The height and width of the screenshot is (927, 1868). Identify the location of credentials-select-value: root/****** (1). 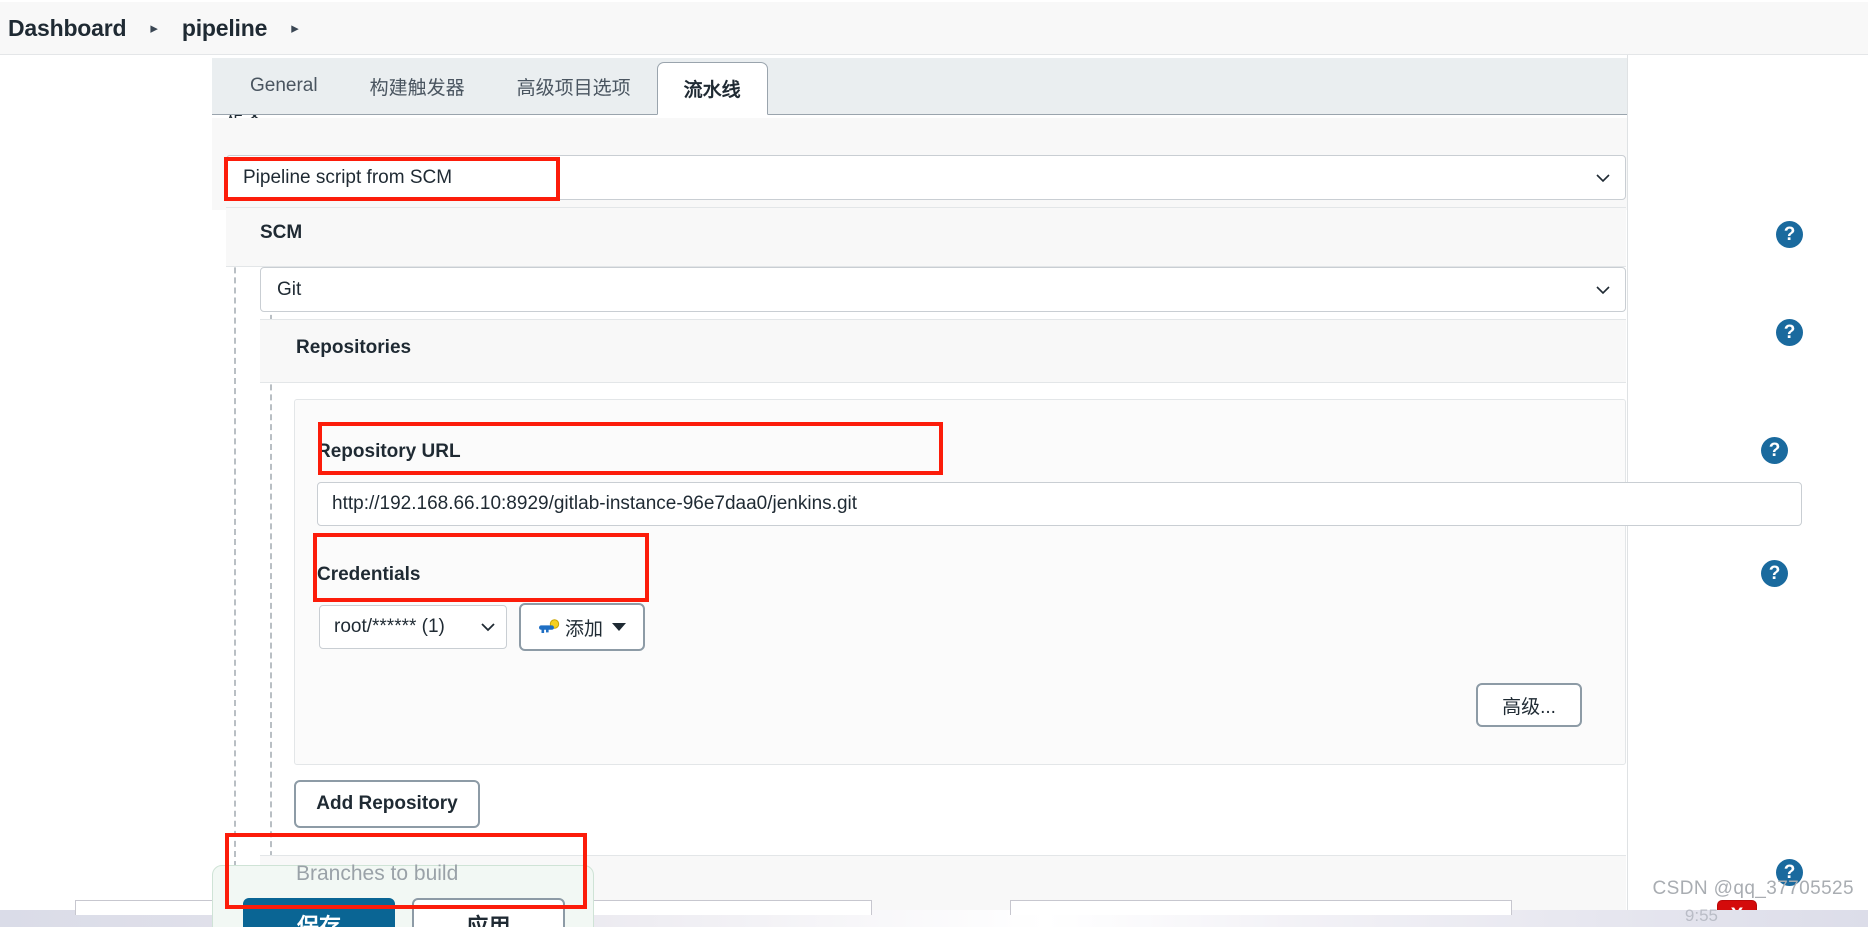
(389, 626).